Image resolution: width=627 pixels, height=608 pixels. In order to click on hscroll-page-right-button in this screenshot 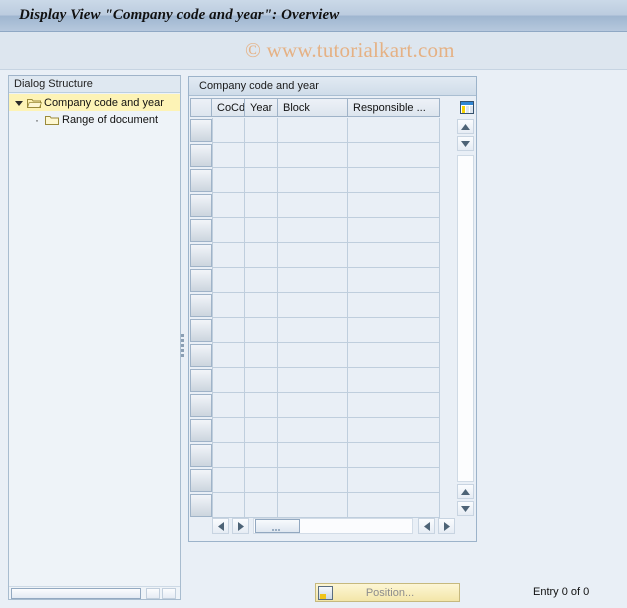, I will do `click(446, 526)`.